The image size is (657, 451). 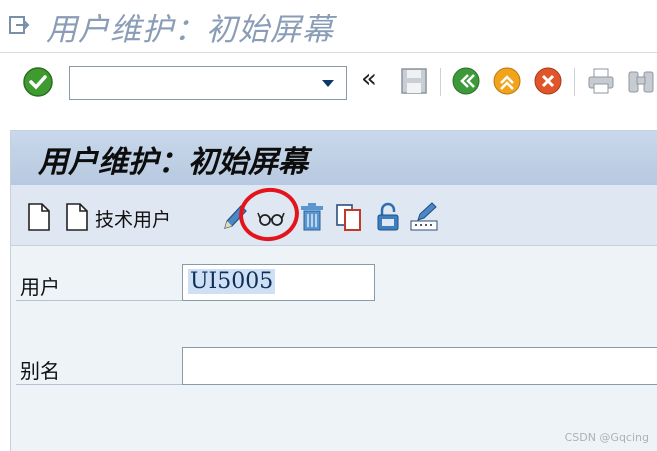 What do you see at coordinates (208, 83) in the screenshot?
I see `command-field` at bounding box center [208, 83].